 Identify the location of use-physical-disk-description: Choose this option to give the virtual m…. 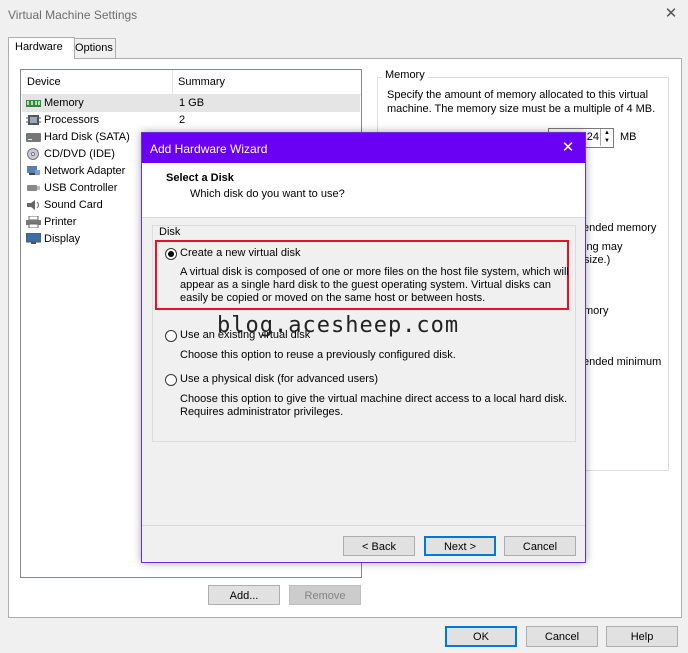
(374, 405).